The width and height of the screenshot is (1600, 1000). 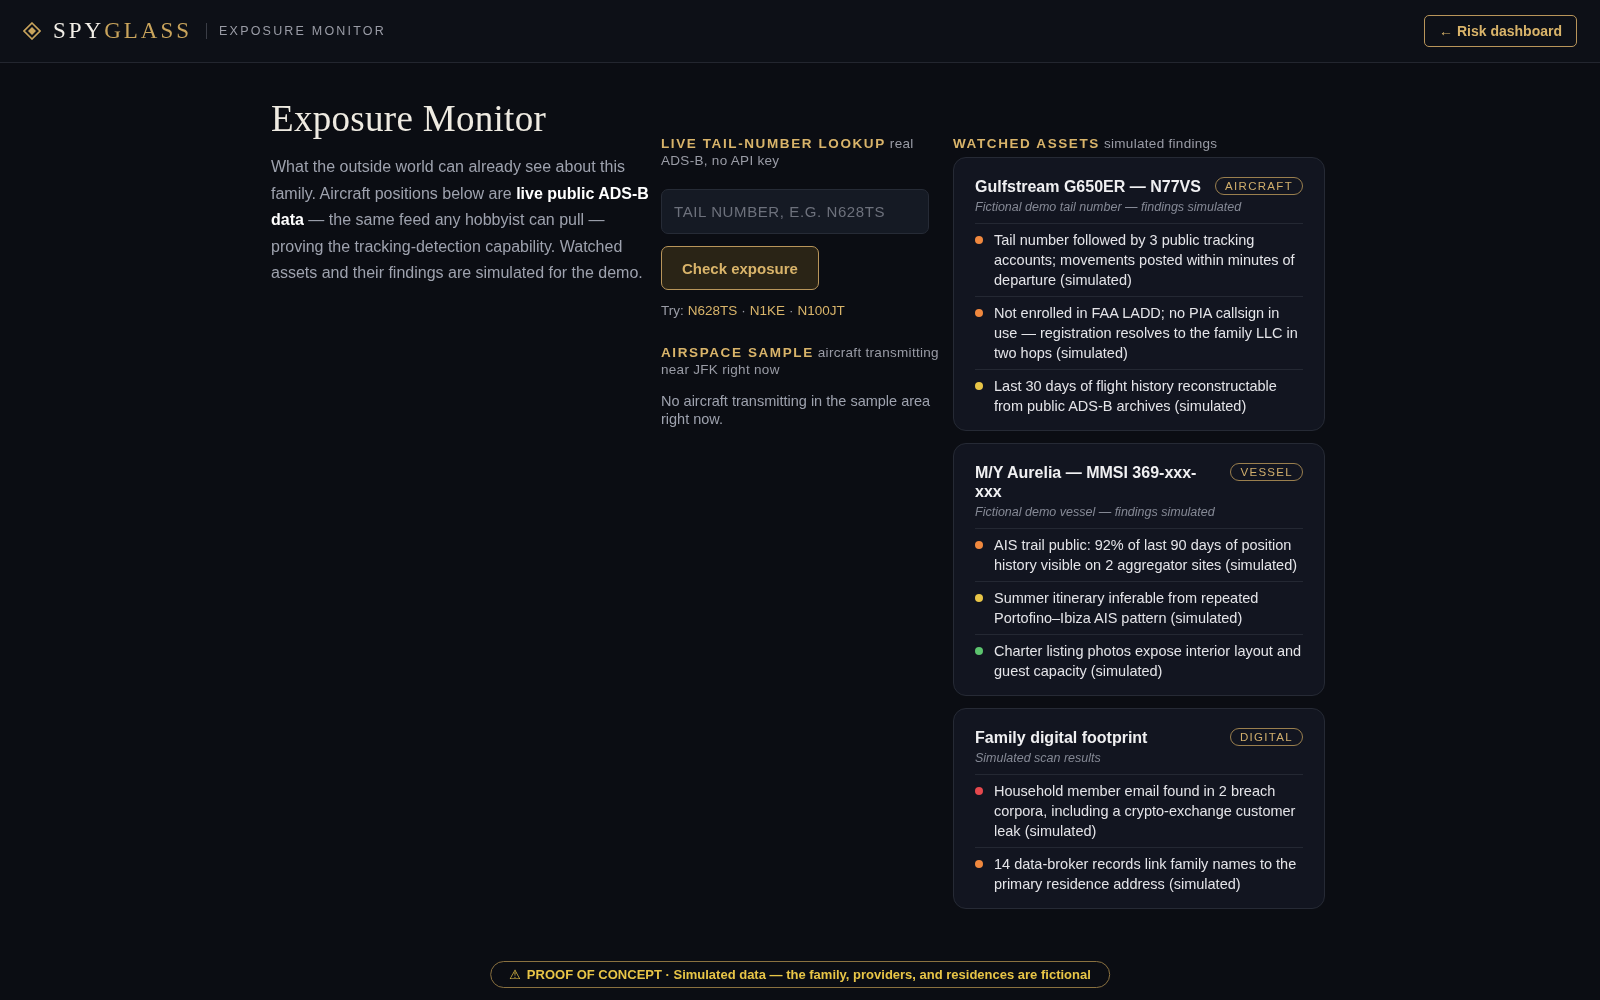 I want to click on finding-text: 14 data-broker records link family names to the primary residence address (simulated), so click(x=1146, y=874).